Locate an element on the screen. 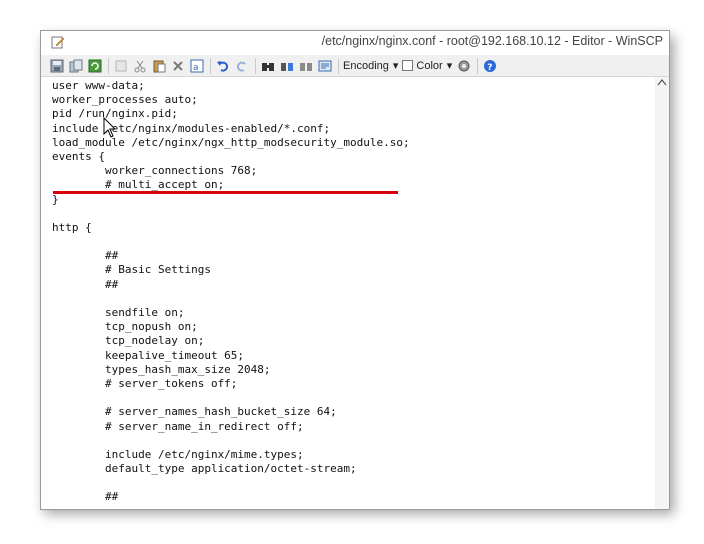 The width and height of the screenshot is (704, 544). code-line: events { is located at coordinates (78, 156).